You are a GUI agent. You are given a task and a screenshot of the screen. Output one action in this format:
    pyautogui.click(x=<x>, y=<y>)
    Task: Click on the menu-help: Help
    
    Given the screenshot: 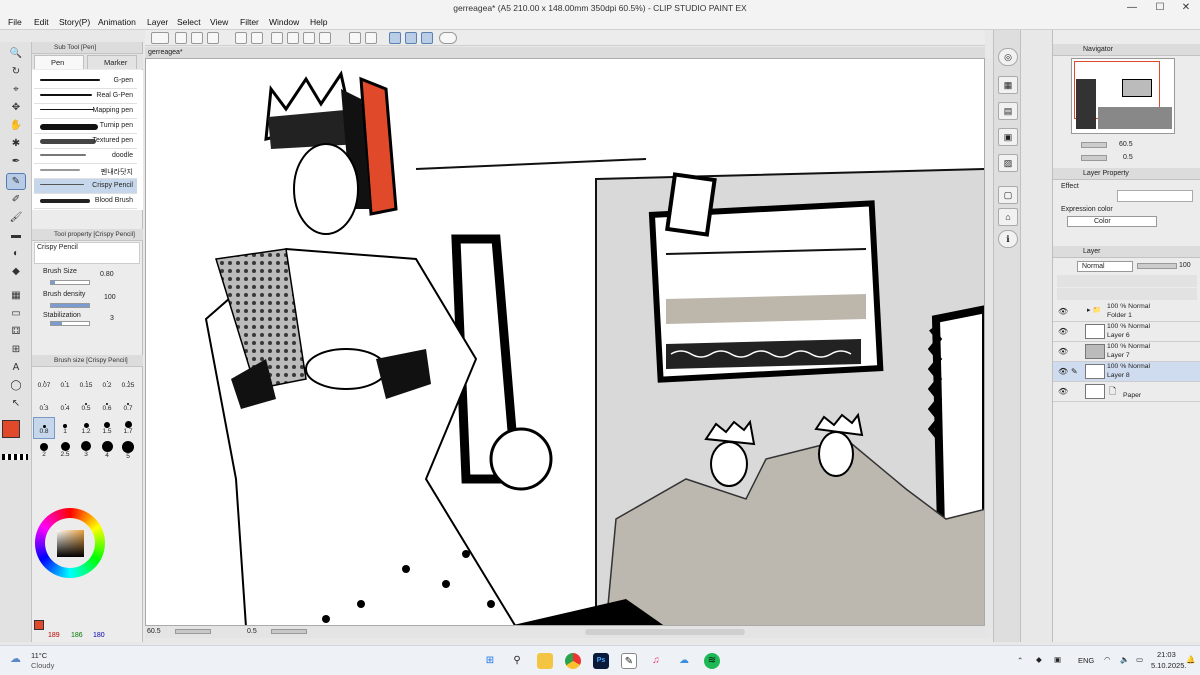 What is the action you would take?
    pyautogui.click(x=318, y=22)
    